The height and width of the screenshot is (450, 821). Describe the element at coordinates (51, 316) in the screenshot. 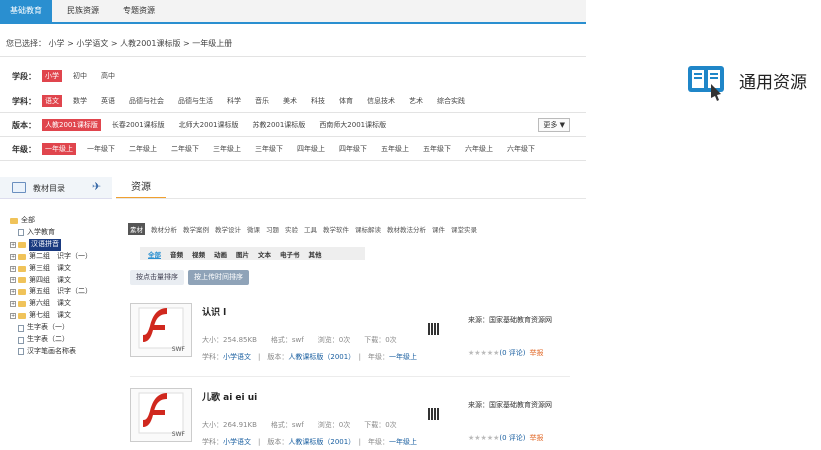

I see `tree-node: + 第七组 课文` at that location.